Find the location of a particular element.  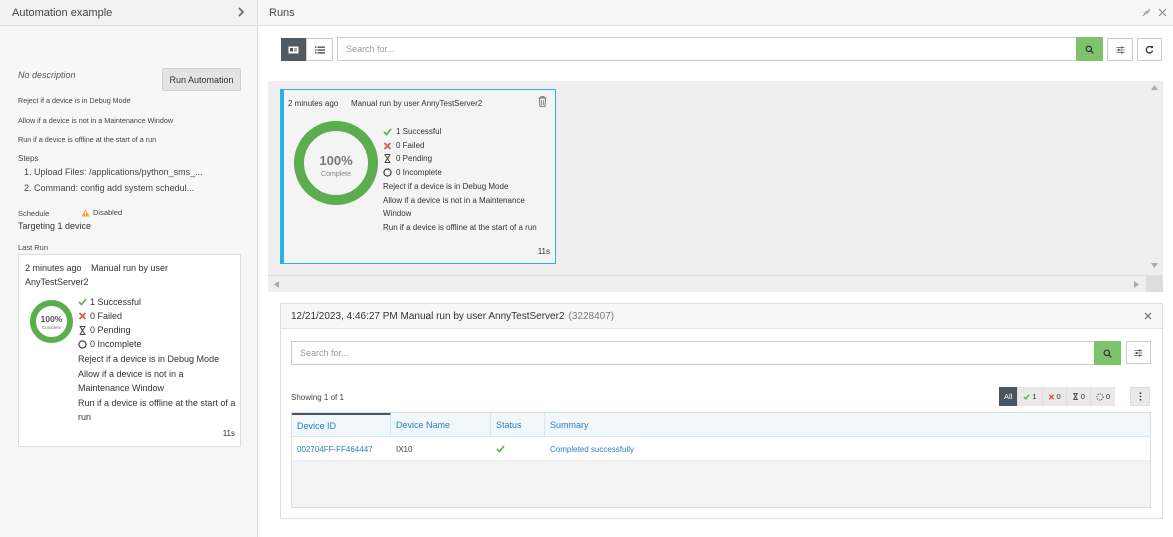

last-run-pending-label: 0 Pending is located at coordinates (110, 330).